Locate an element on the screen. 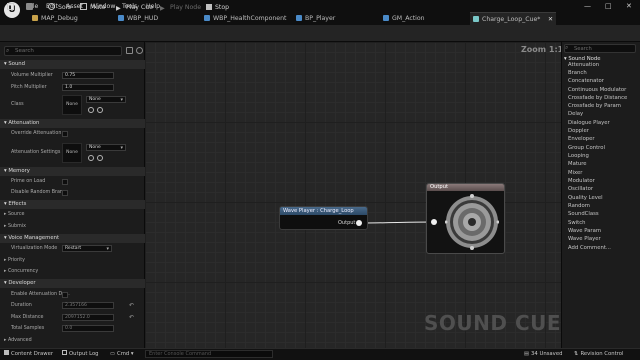 Image resolution: width=640 pixels, height=360 pixels. input-pin is located at coordinates (434, 222).